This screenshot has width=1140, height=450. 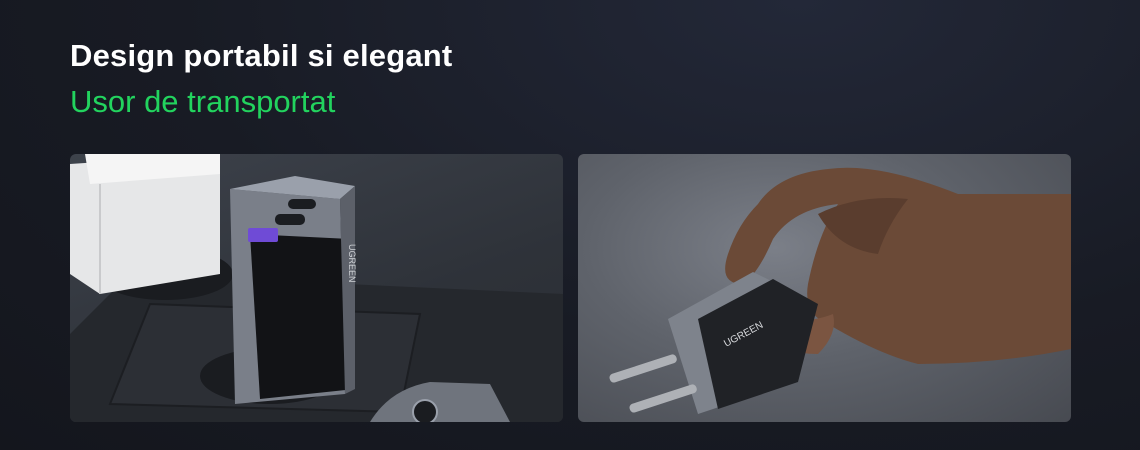 I want to click on subline: Usor de transportat, so click(x=203, y=101).